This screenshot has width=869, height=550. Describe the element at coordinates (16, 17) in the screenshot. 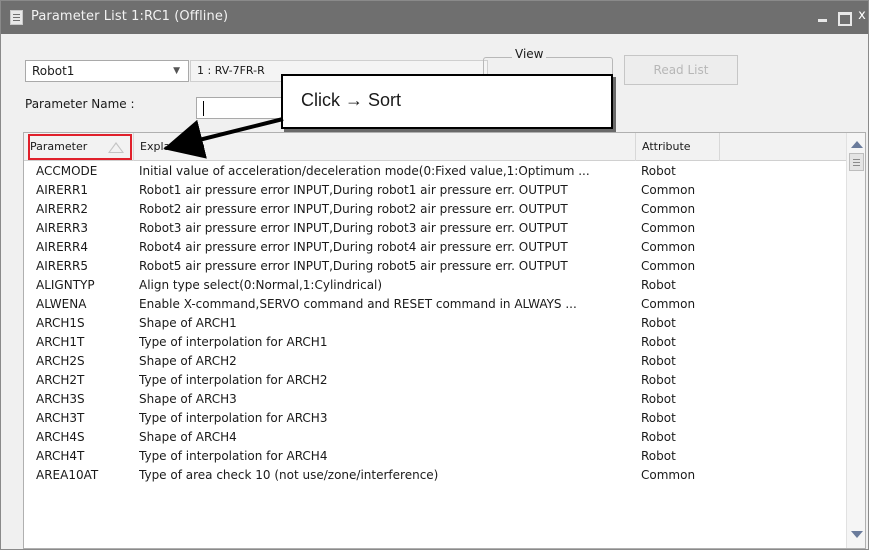

I see `window-icon` at that location.